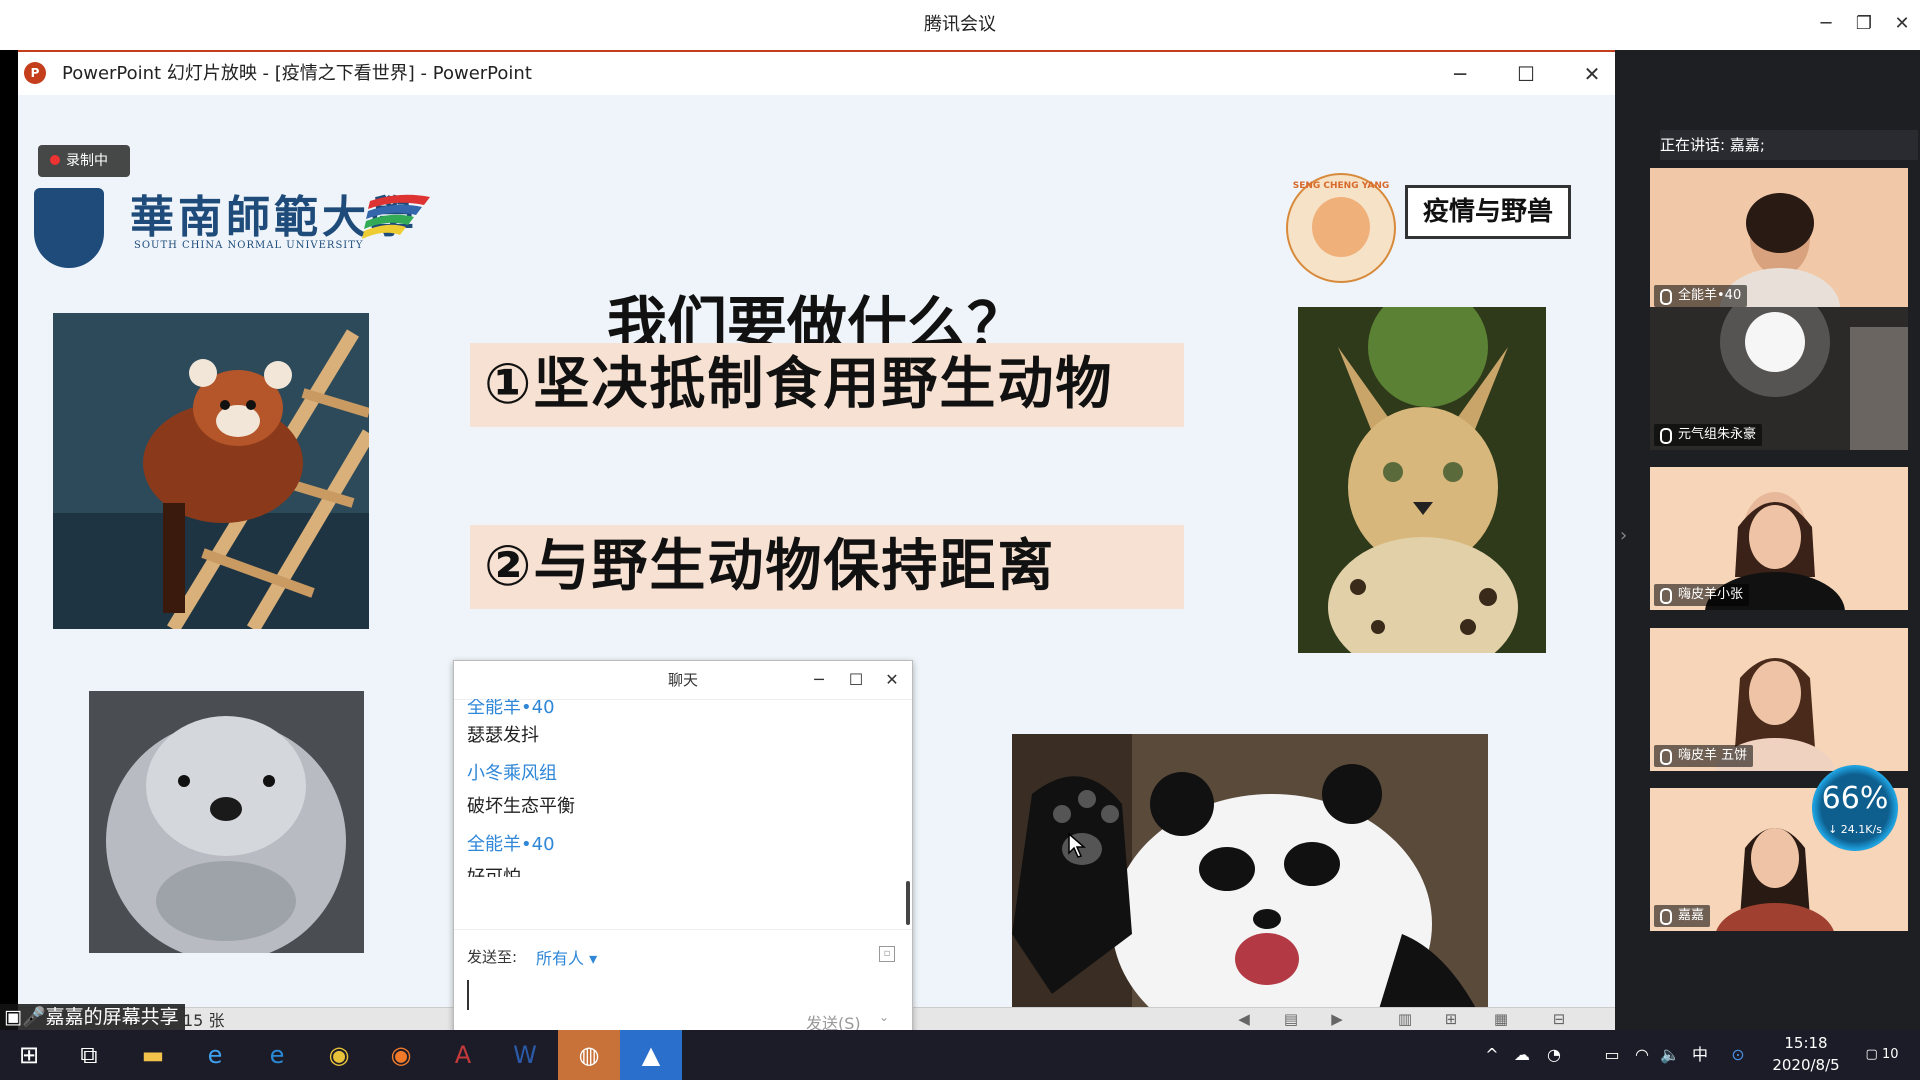  What do you see at coordinates (1700, 1055) in the screenshot?
I see `ime-indicator: 中` at bounding box center [1700, 1055].